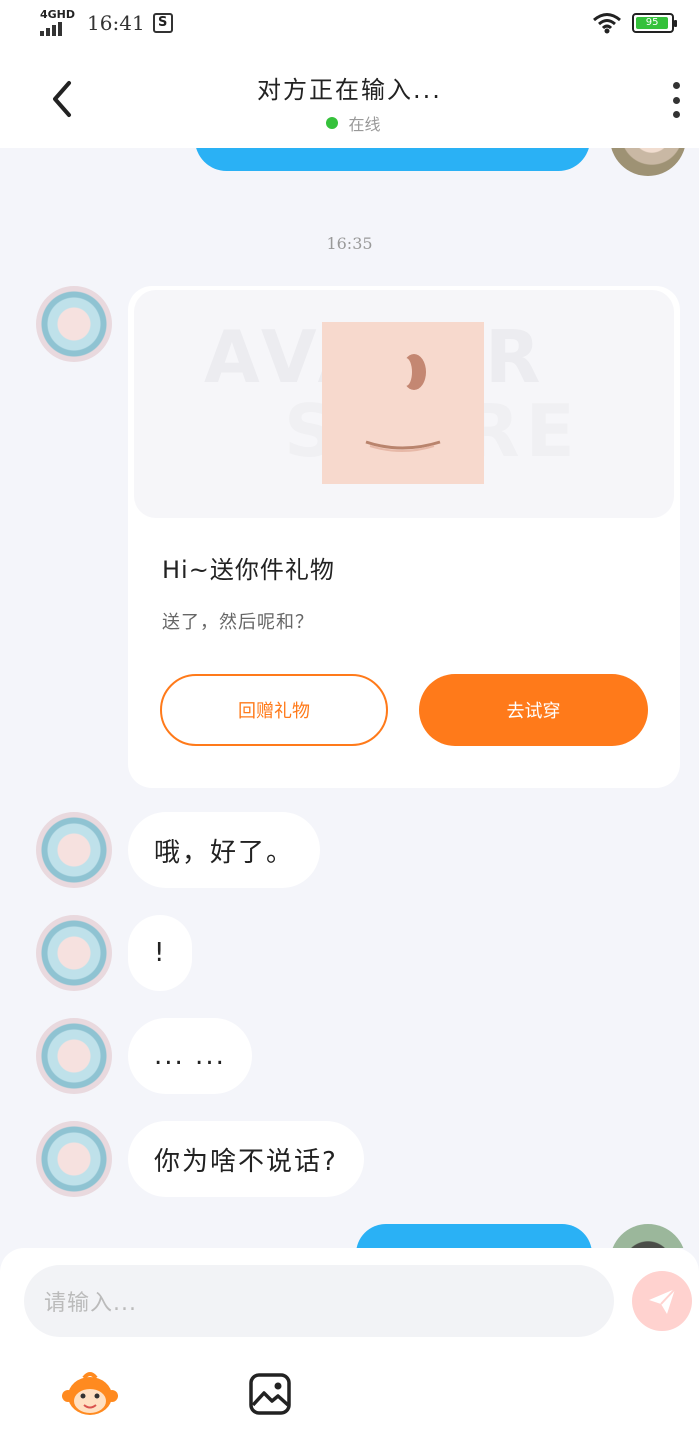 The image size is (699, 1455). I want to click on image-picker-button, so click(270, 1394).